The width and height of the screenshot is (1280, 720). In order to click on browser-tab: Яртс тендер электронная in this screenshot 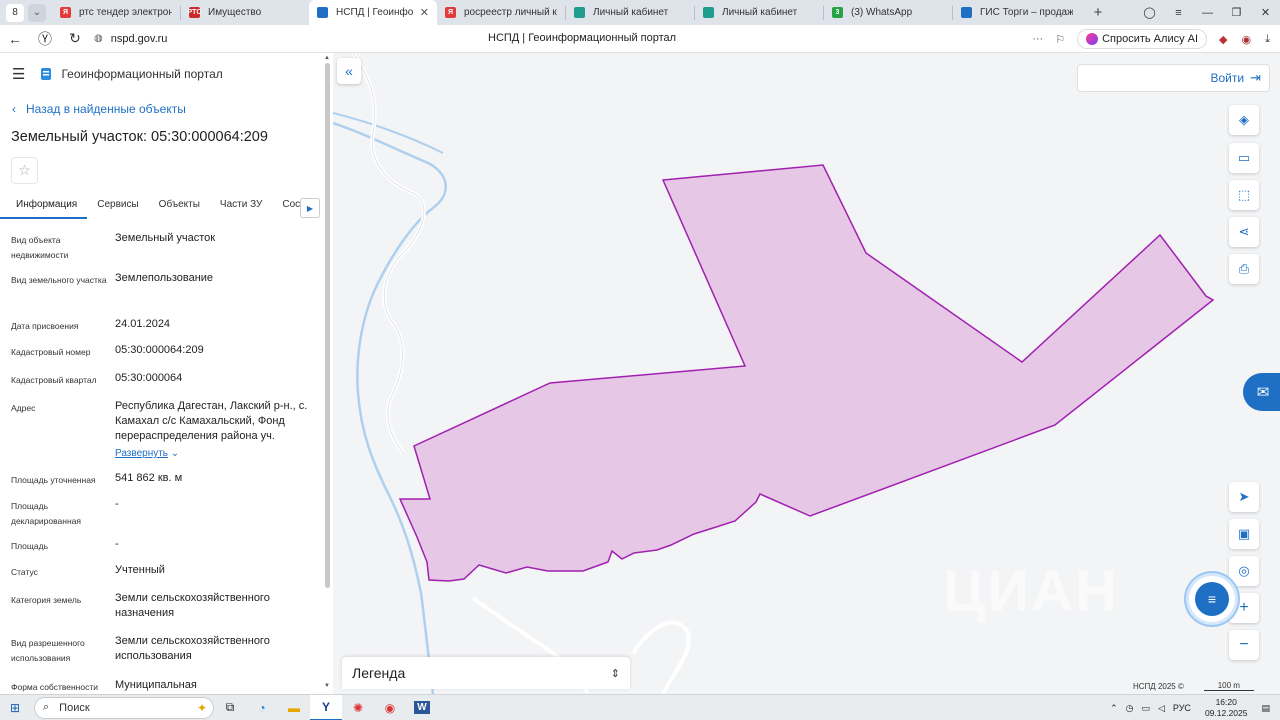, I will do `click(116, 12)`.